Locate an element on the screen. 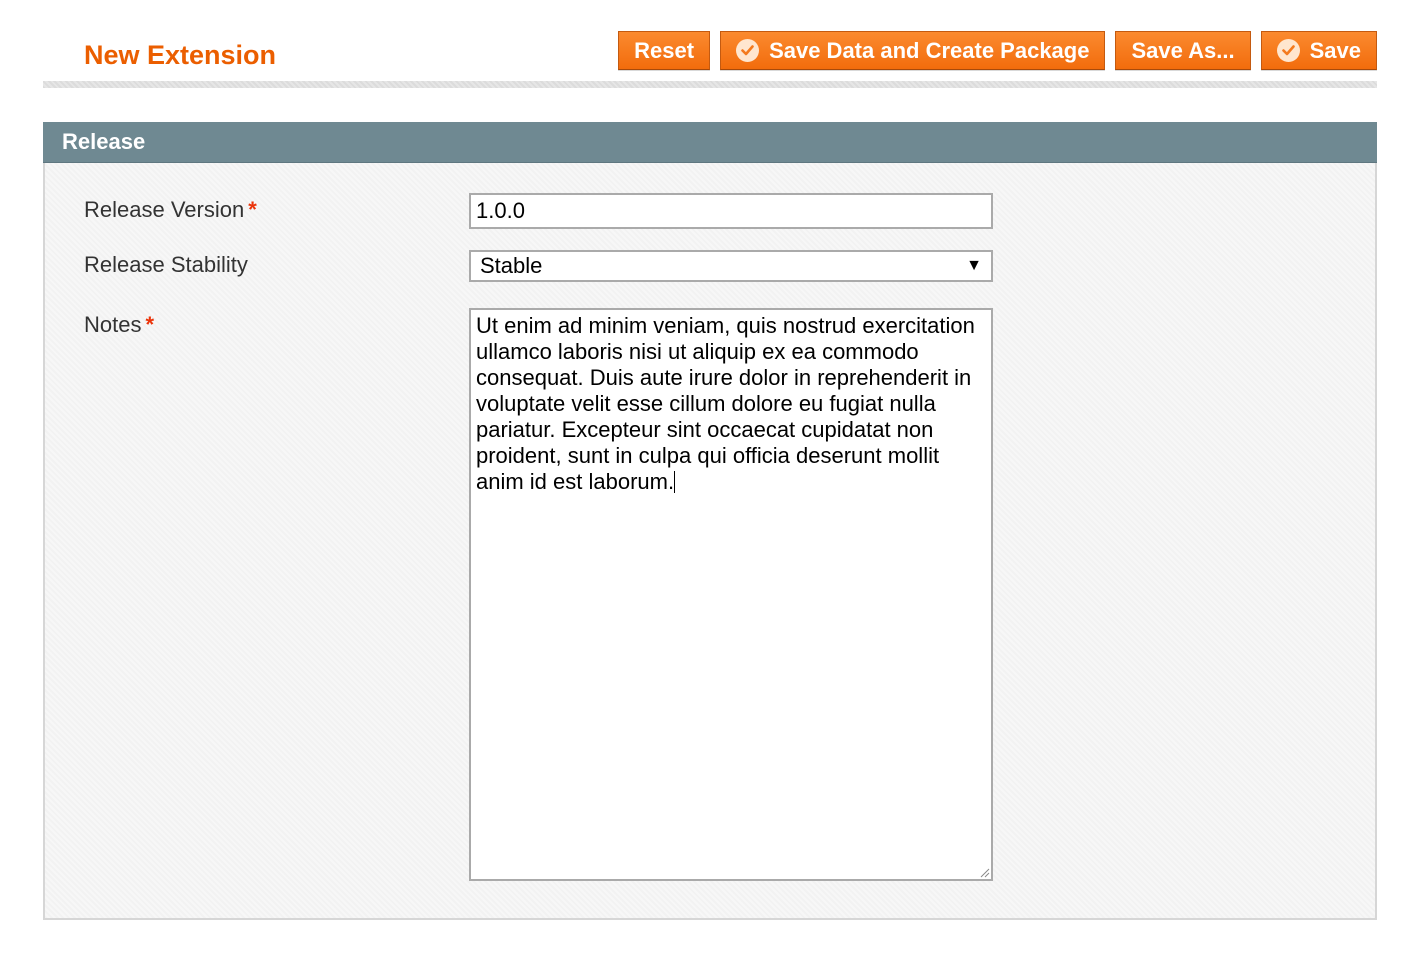 The width and height of the screenshot is (1421, 975). save-button: Save is located at coordinates (1318, 50).